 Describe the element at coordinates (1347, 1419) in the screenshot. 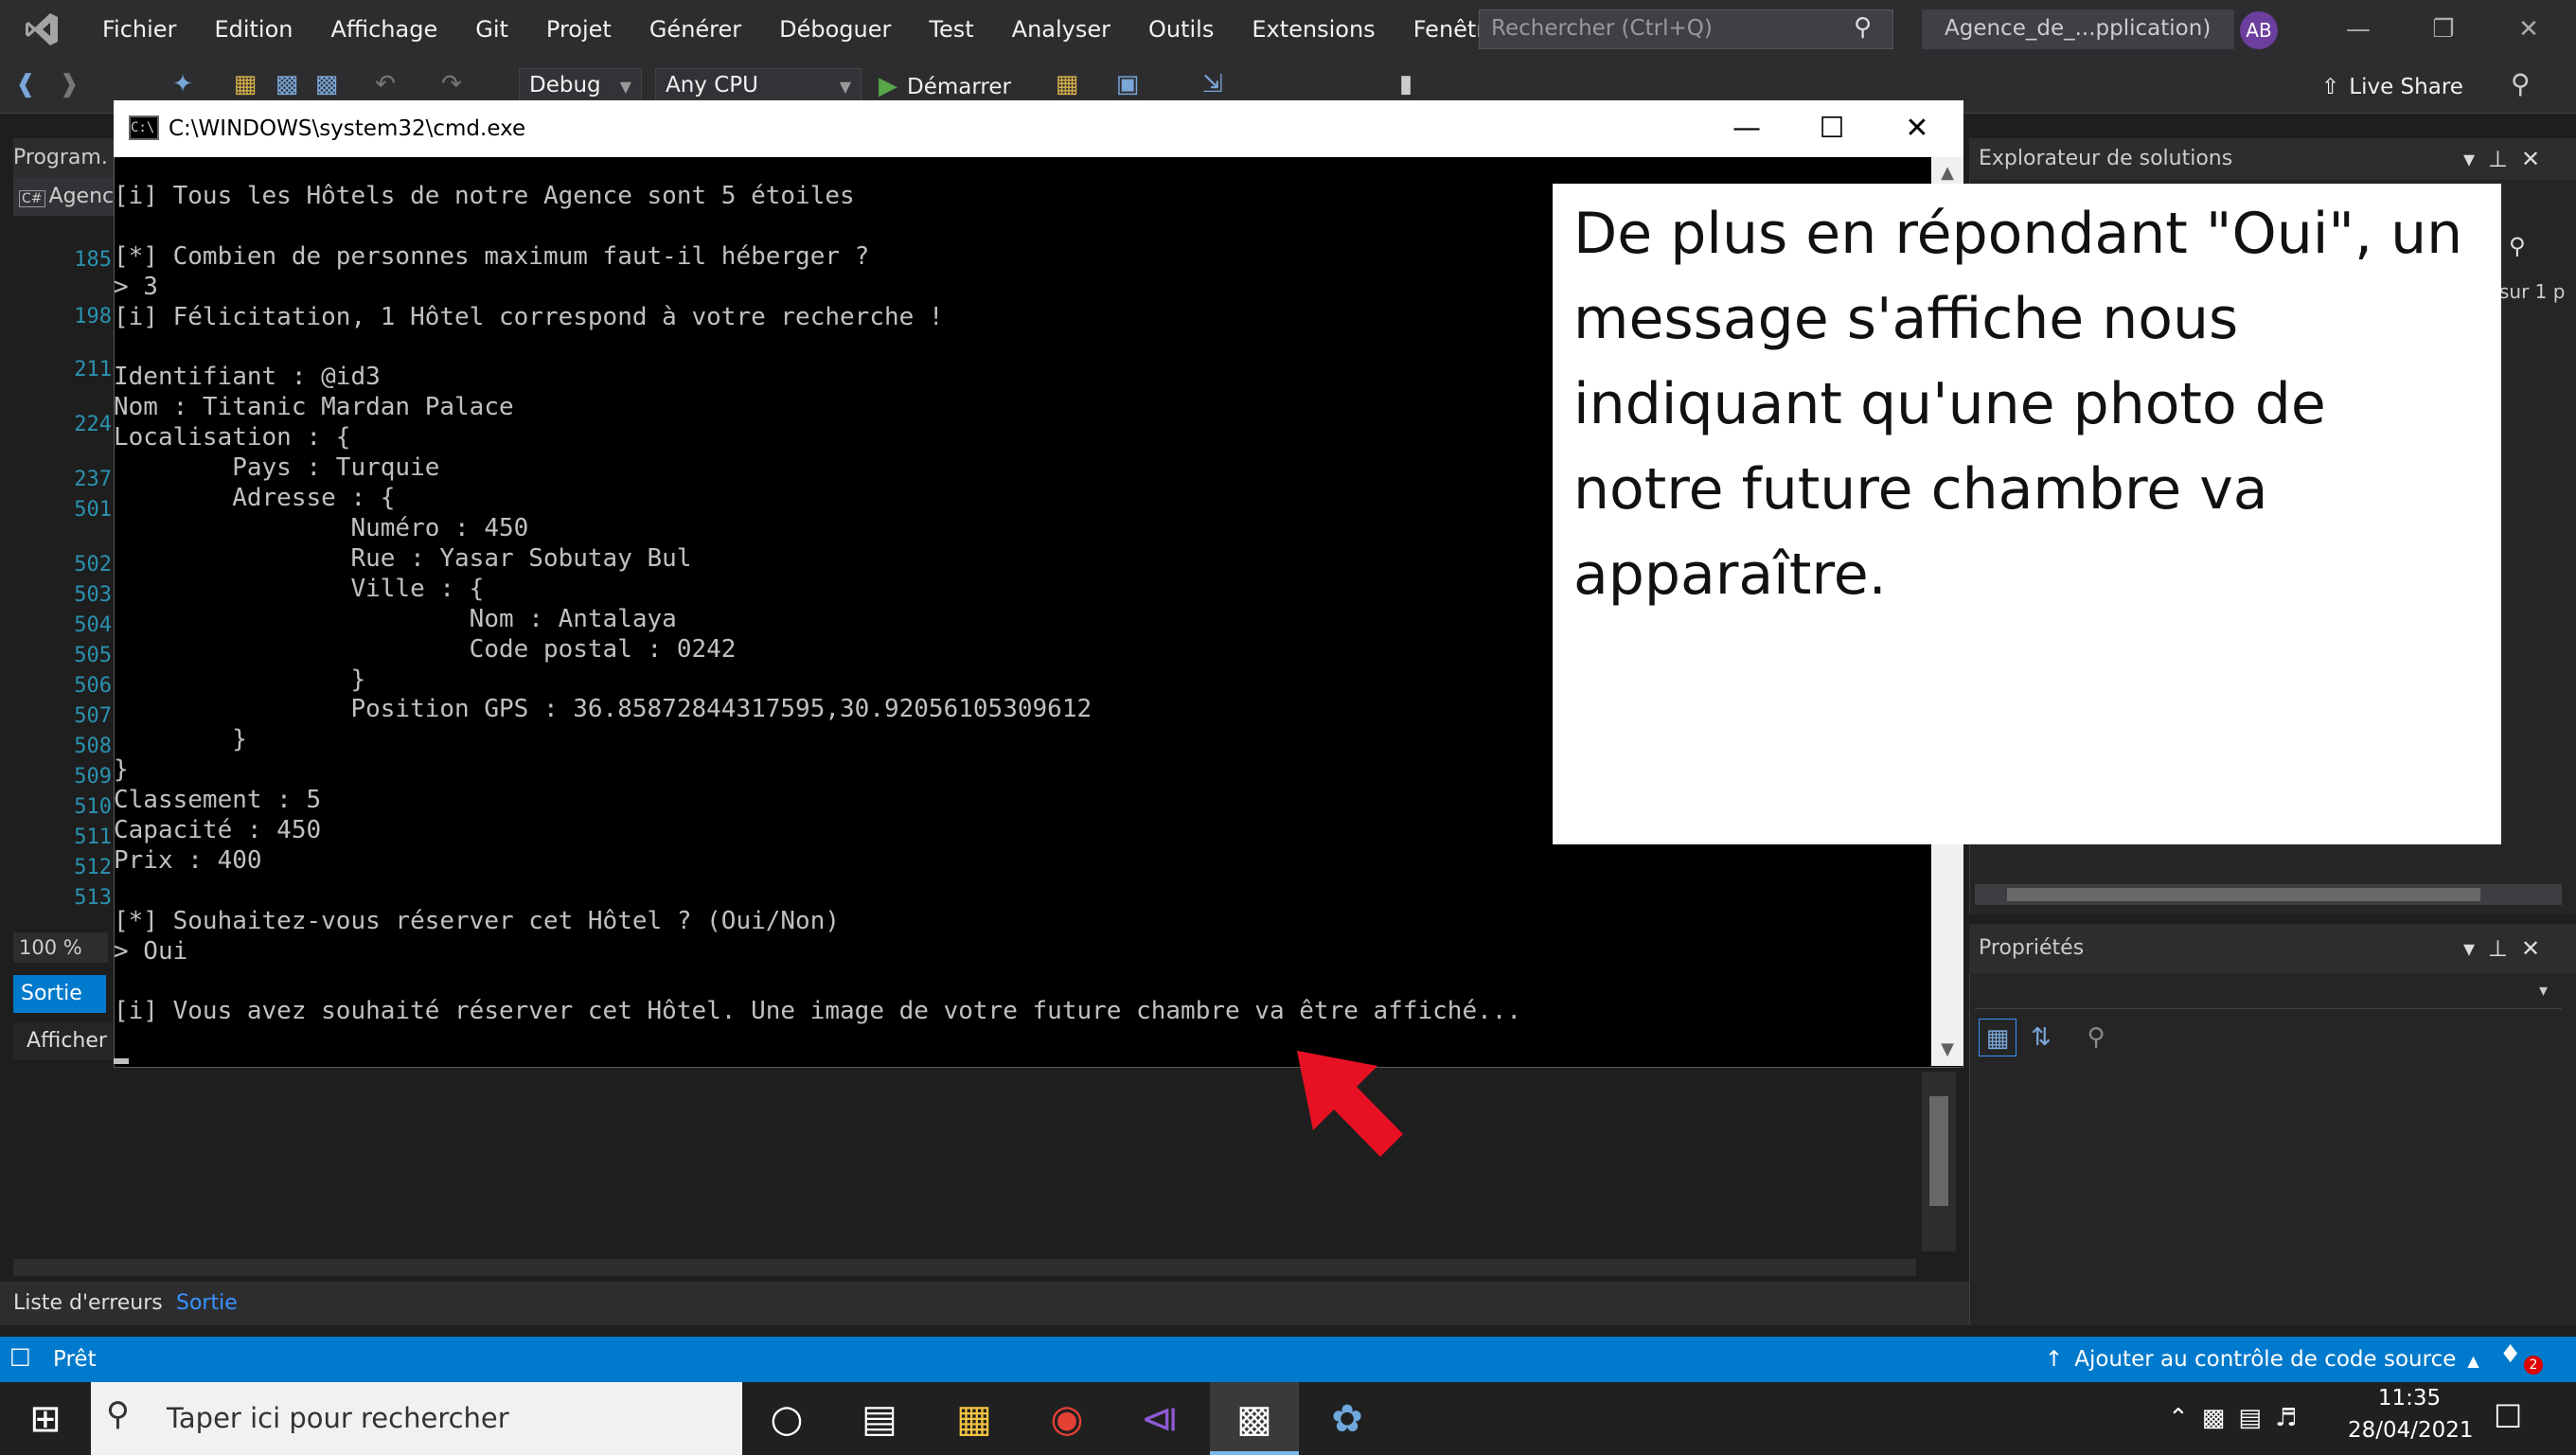

I see `app-icon: ✿` at that location.